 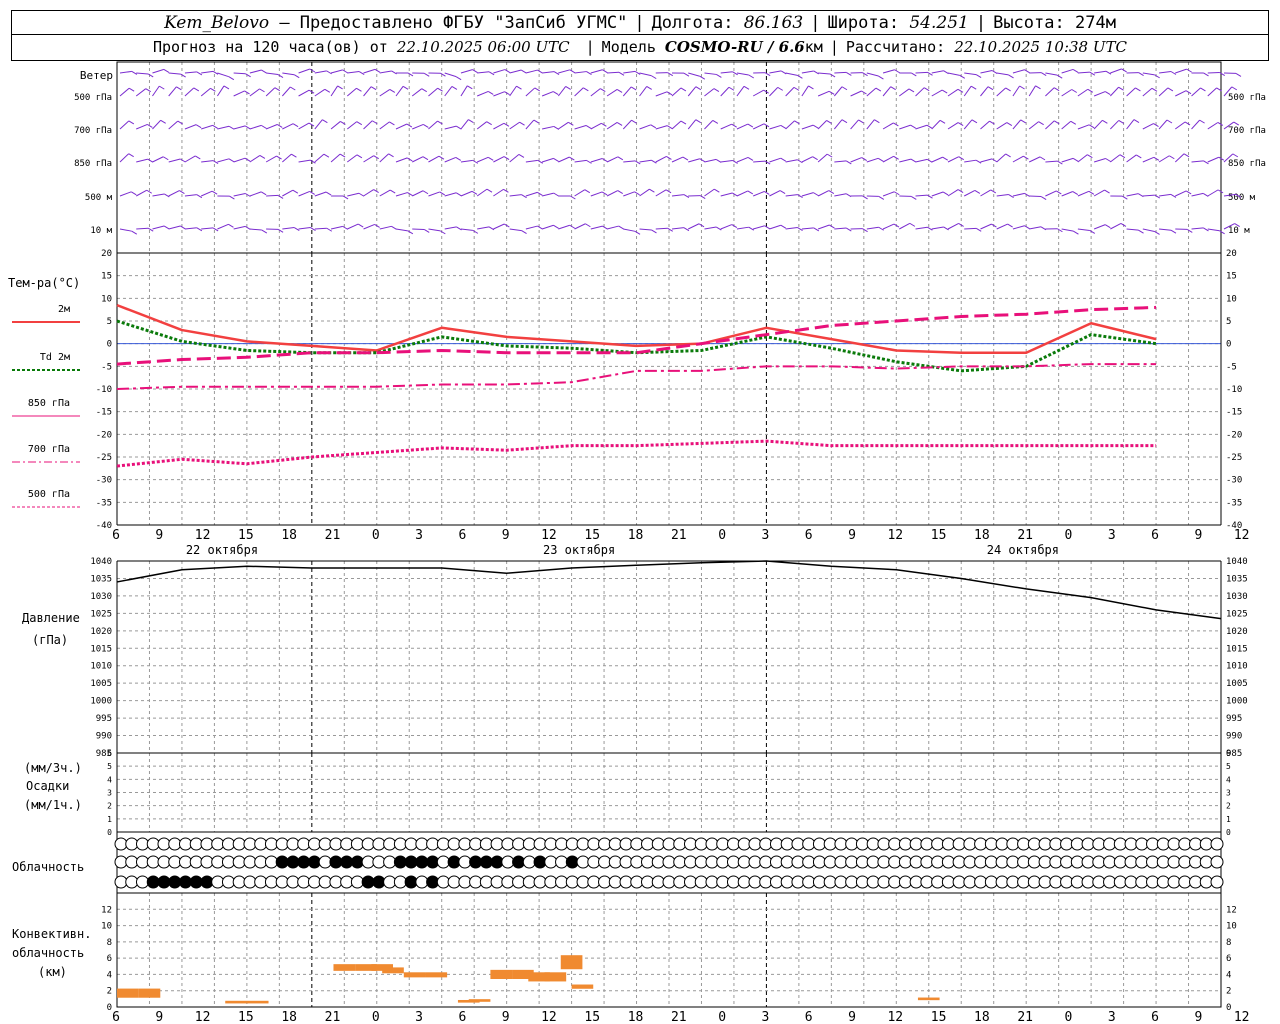 I want to click on conv-tick-label-right: 10, so click(x=1231, y=927).